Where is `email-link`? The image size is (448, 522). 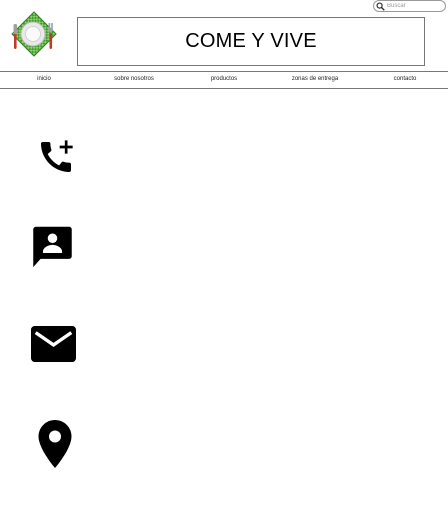 email-link is located at coordinates (53, 344).